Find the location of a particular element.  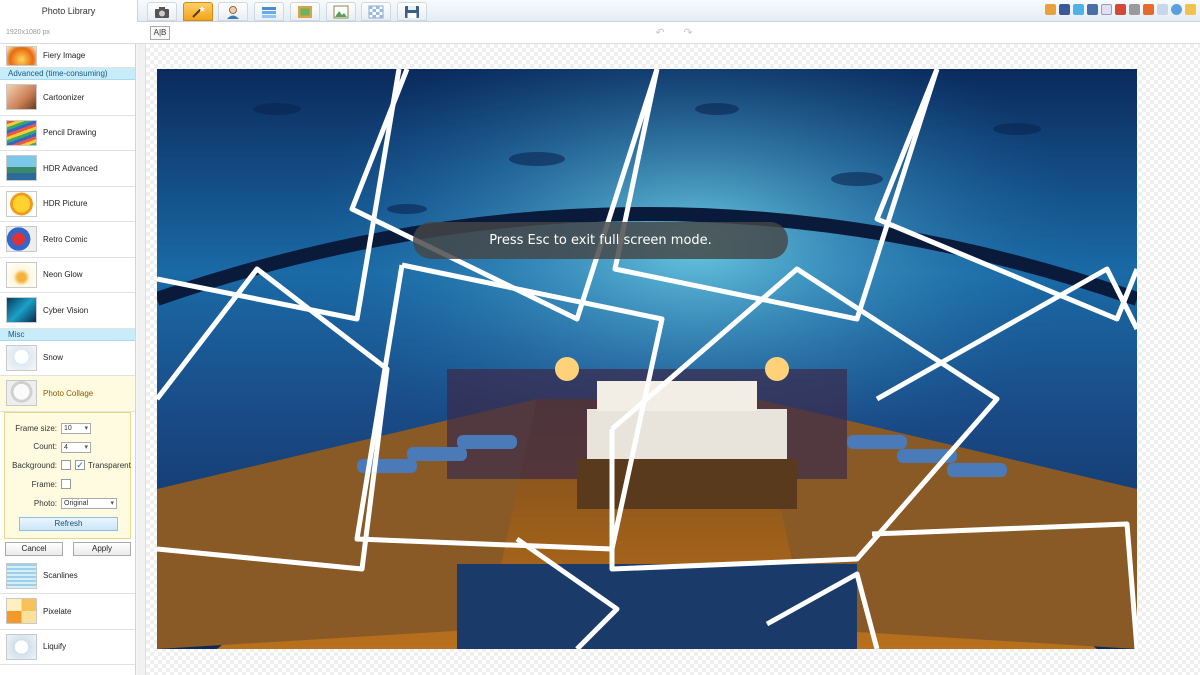

effect-label: Neon Glow is located at coordinates (63, 275).